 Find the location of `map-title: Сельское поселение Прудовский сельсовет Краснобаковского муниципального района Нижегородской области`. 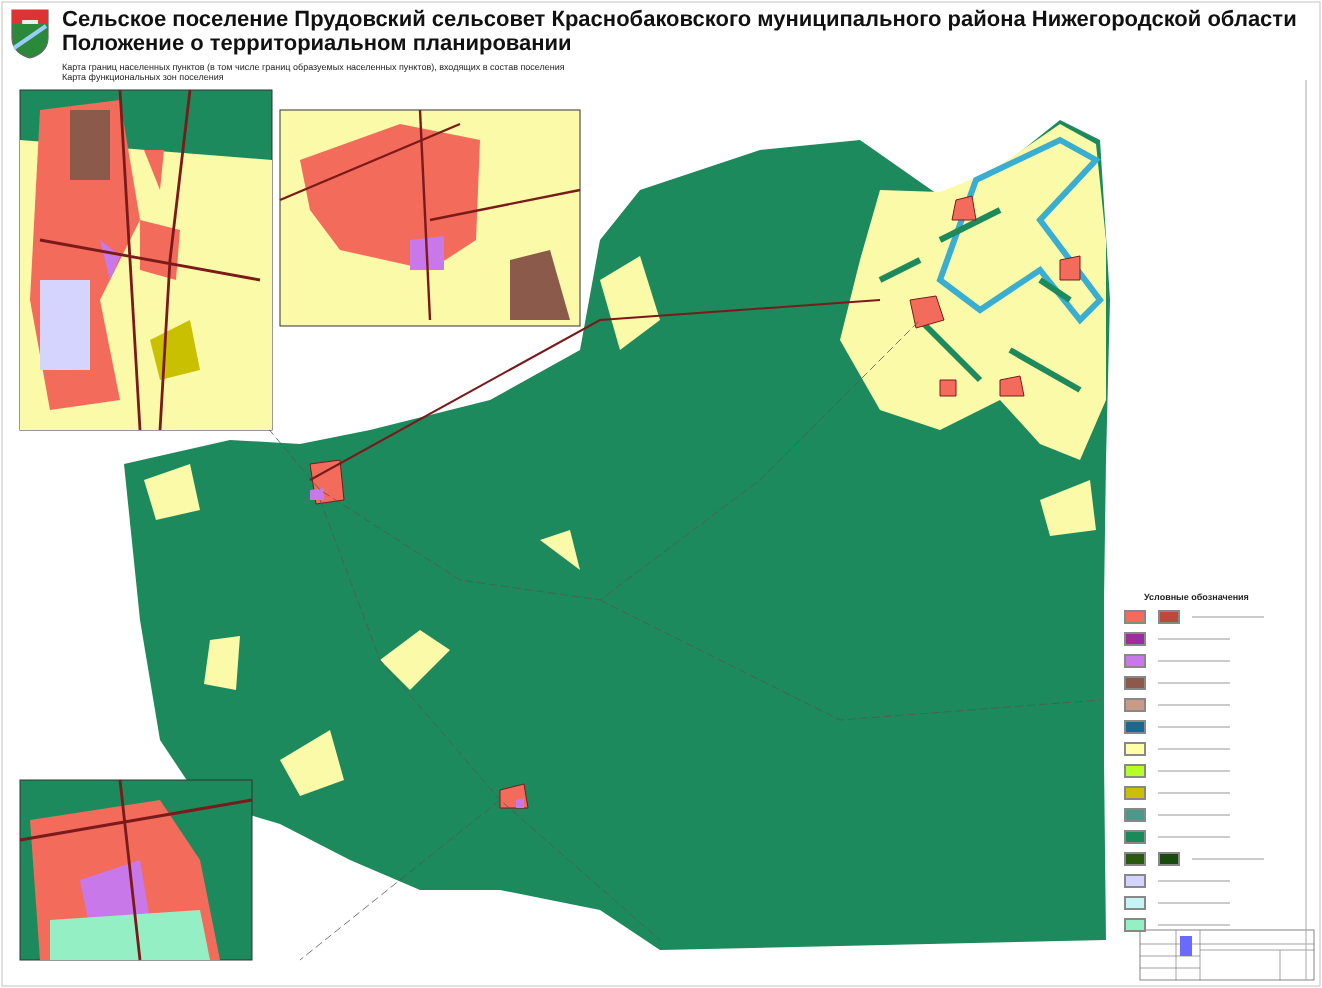

map-title: Сельское поселение Прудовский сельсовет Краснобаковского муниципального района Нижегородской области is located at coordinates (679, 20).